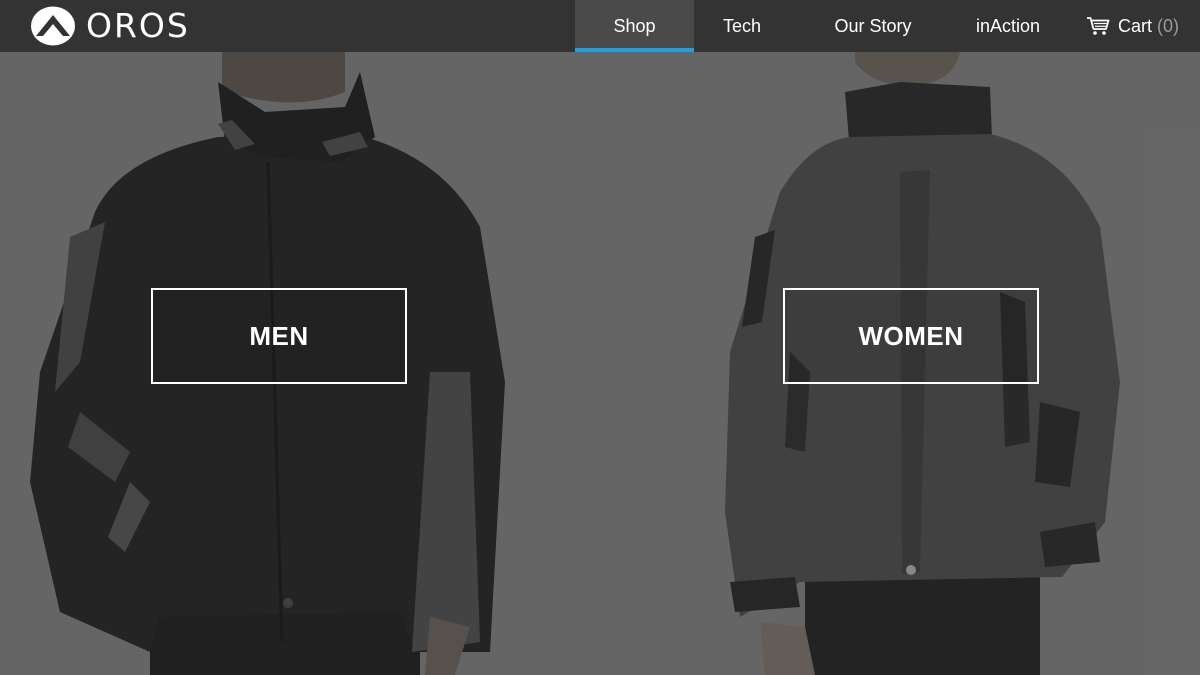  What do you see at coordinates (1168, 25) in the screenshot?
I see `cart-count: (0)` at bounding box center [1168, 25].